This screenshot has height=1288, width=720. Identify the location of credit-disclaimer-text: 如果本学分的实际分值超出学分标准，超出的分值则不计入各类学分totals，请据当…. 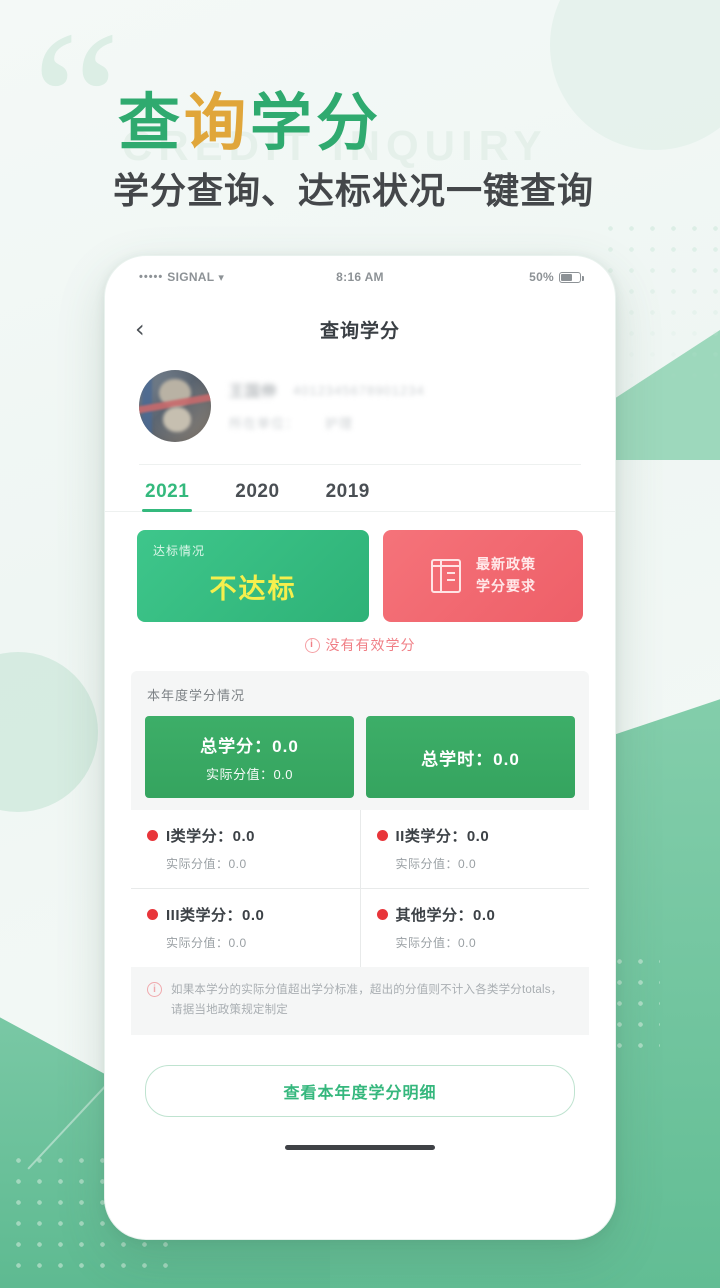
(367, 1000).